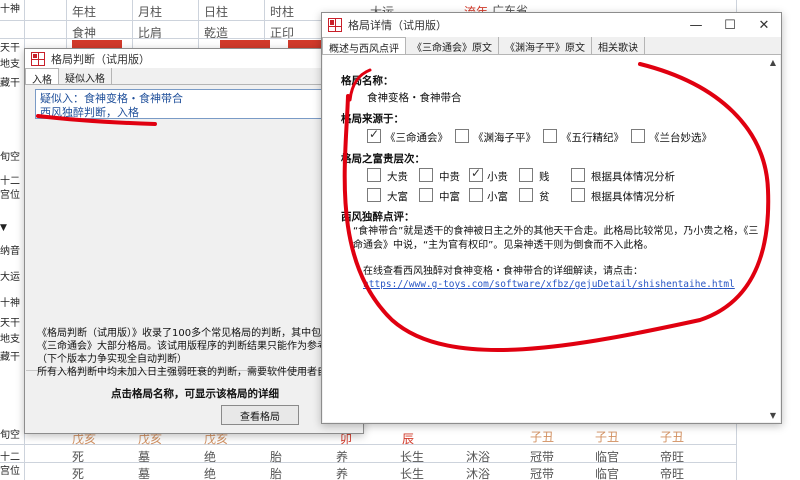  Describe the element at coordinates (374, 135) in the screenshot. I see `source-checkbox-sanming` at that location.